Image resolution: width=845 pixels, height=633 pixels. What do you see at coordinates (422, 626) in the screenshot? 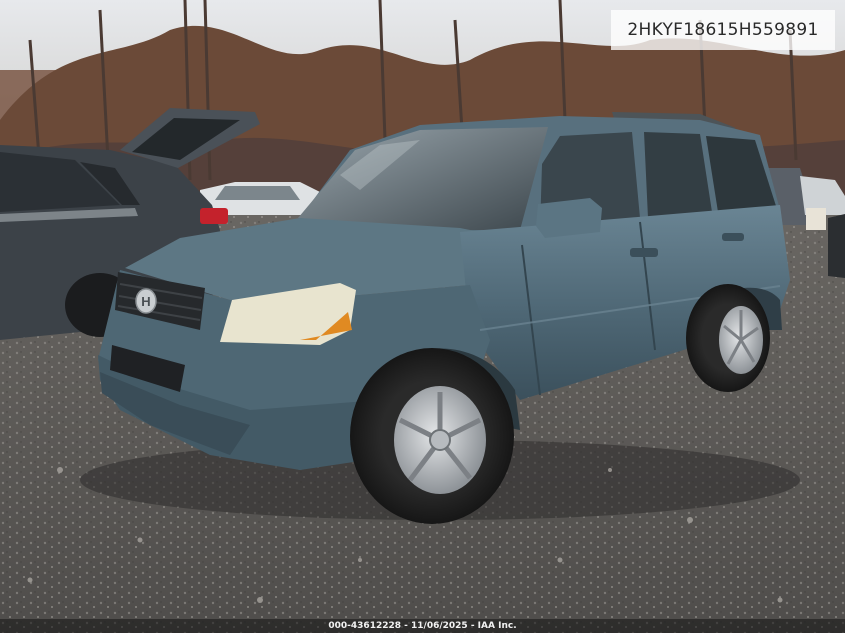
I see `photo-footer-caption: 000-43612228 - 11/06/2025 - IAA Inc.` at bounding box center [422, 626].